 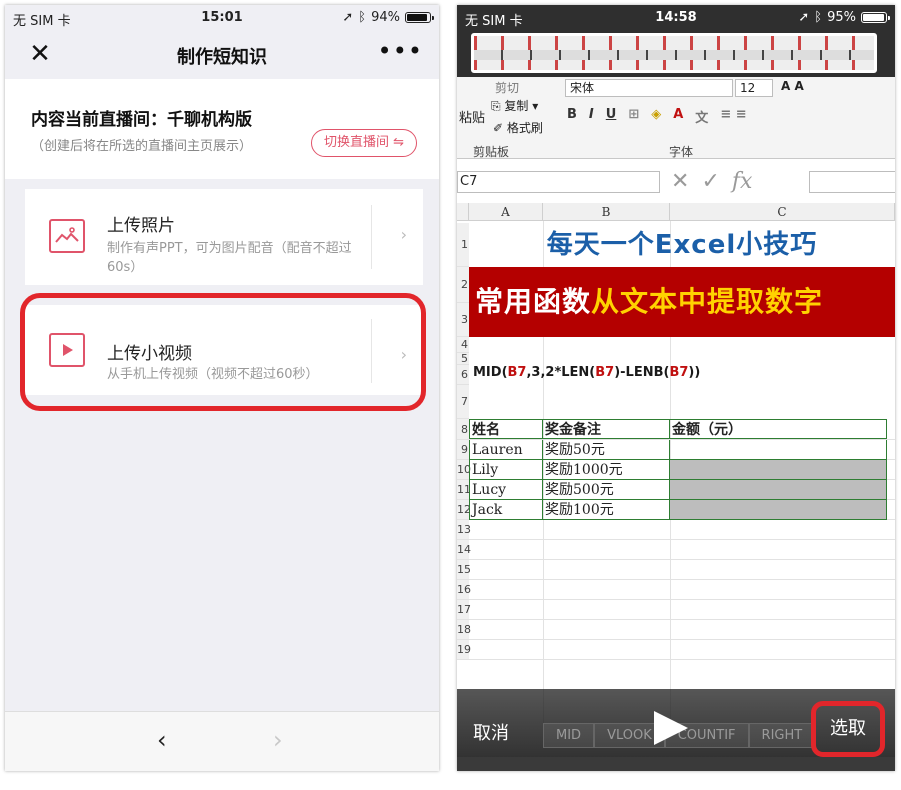 What do you see at coordinates (506, 470) in the screenshot?
I see `name-cell: Lily` at bounding box center [506, 470].